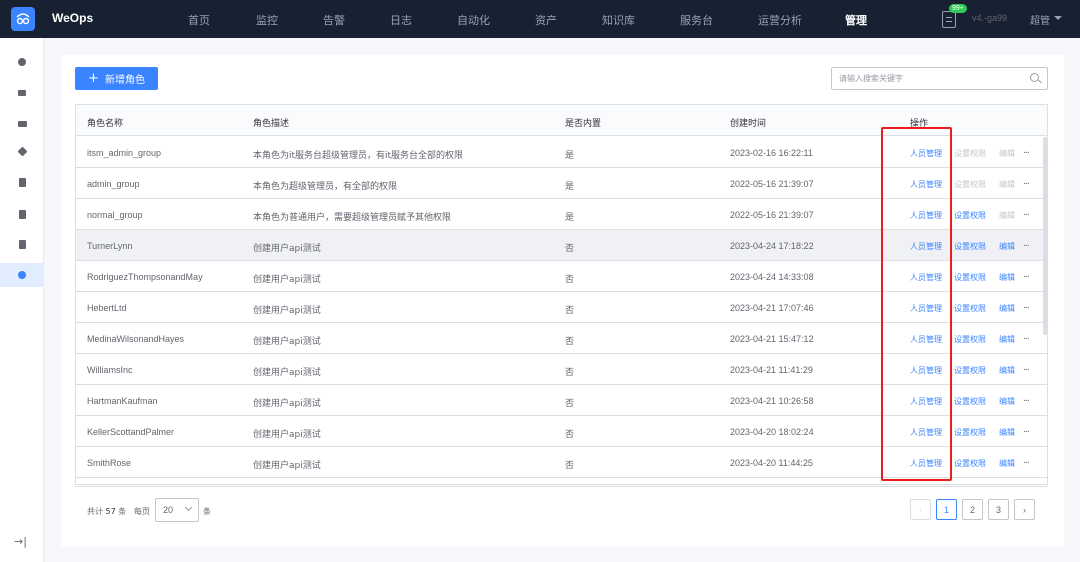  What do you see at coordinates (1040, 19) in the screenshot?
I see `user-menu: 超管` at bounding box center [1040, 19].